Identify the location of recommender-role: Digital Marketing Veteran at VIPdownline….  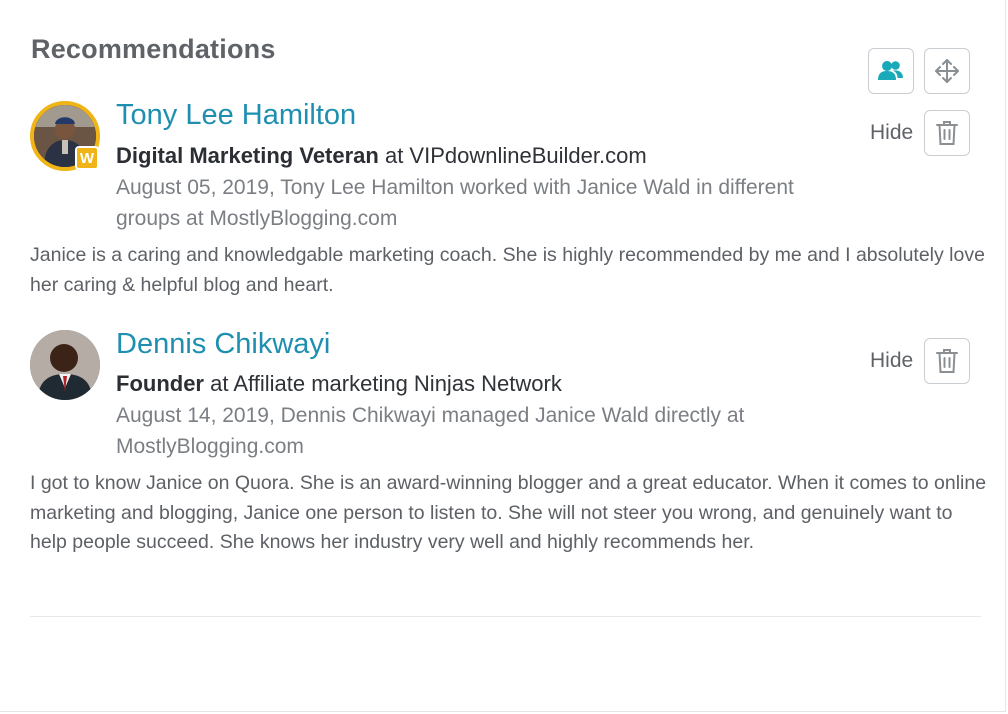
(381, 156).